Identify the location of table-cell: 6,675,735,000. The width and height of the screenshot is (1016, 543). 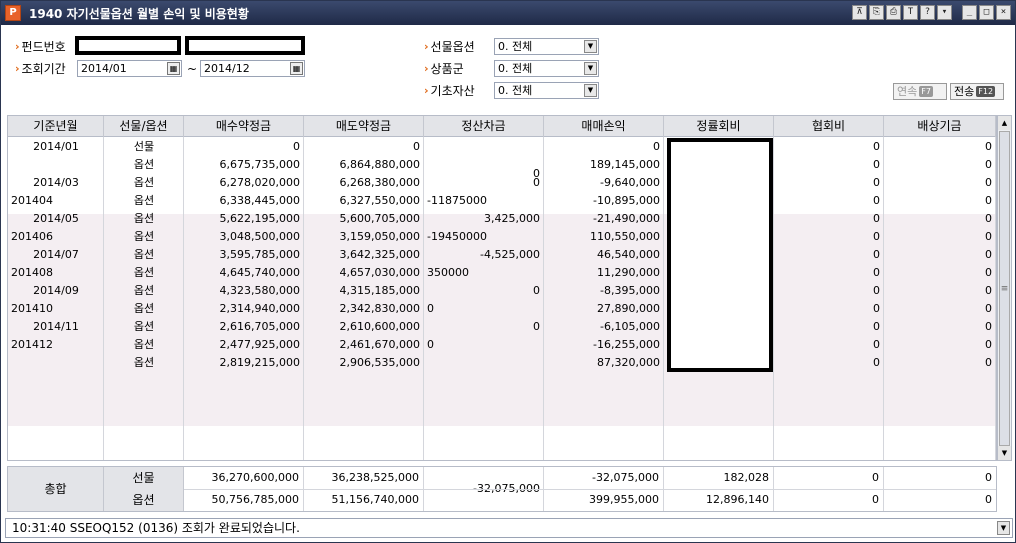
(259, 164).